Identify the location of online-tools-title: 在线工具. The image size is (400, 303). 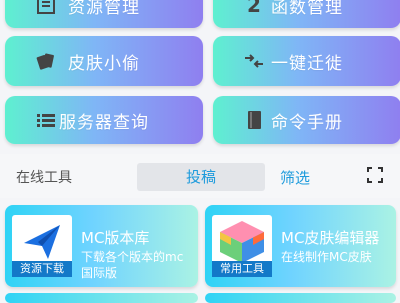
(44, 178).